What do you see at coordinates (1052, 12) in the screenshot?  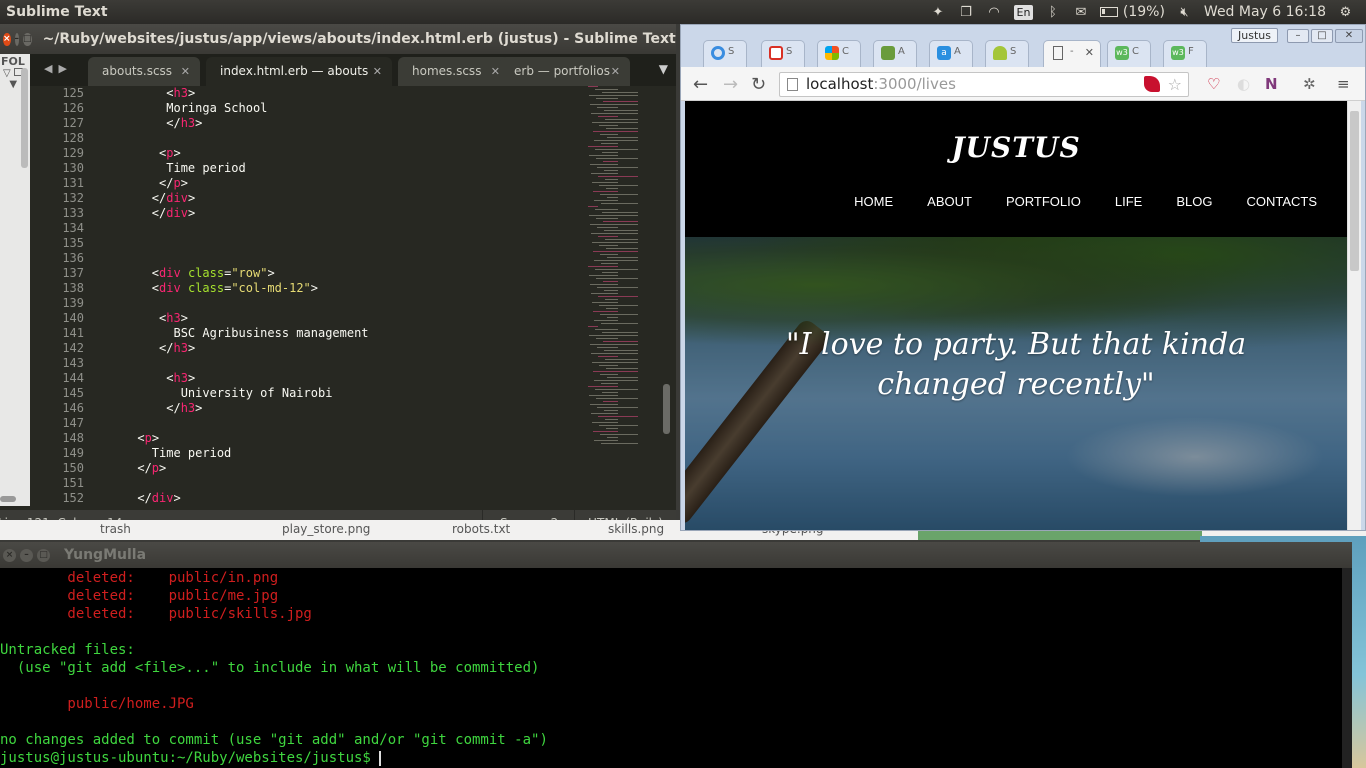 I see `bluetooth-icon: ᛒ` at bounding box center [1052, 12].